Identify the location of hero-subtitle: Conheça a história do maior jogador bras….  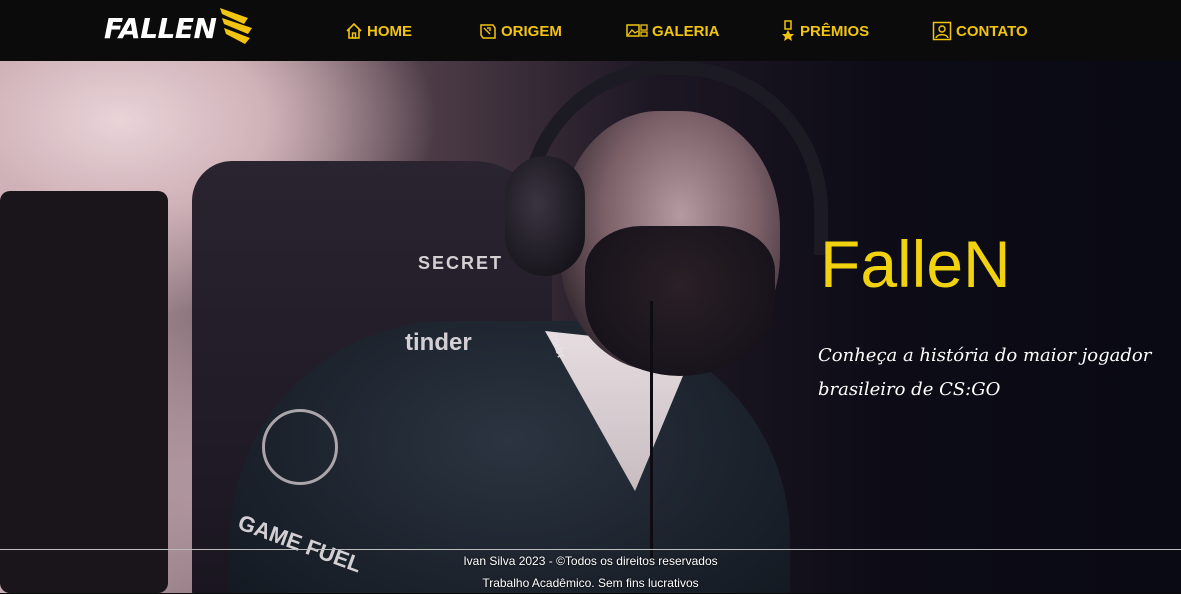
(985, 372).